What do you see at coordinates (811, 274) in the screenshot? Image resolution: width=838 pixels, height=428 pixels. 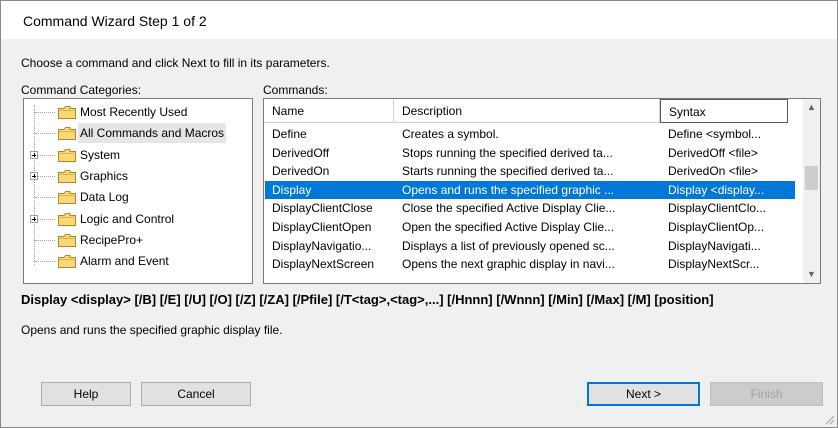 I see `scroll-down-icon: ▼` at bounding box center [811, 274].